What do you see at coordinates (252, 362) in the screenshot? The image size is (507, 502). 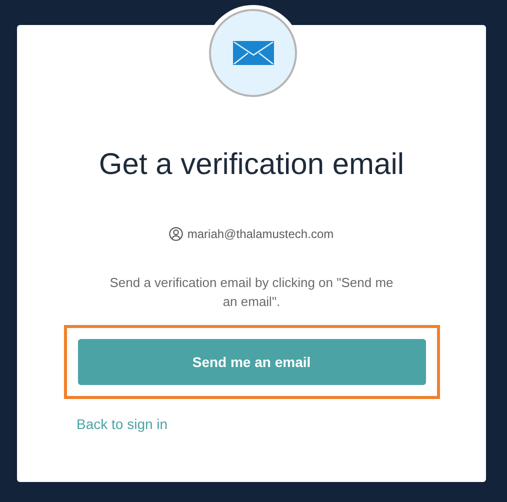 I see `send-email-button: Send me an email` at bounding box center [252, 362].